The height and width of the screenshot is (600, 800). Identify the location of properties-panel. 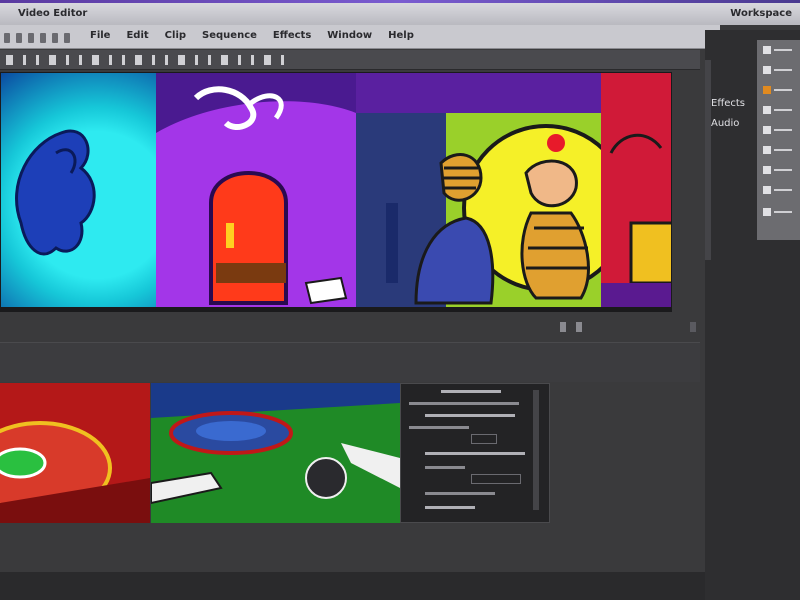
(475, 453).